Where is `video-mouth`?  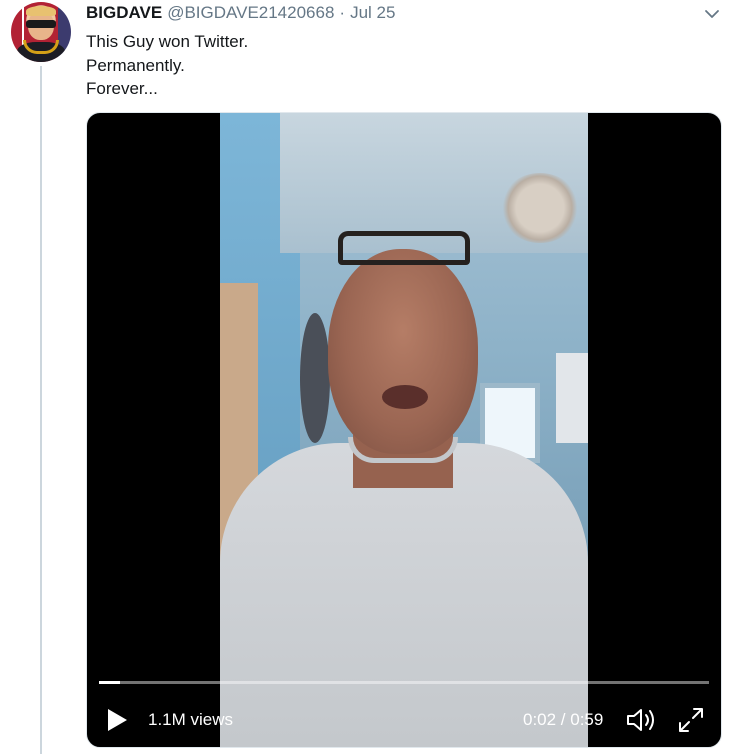 video-mouth is located at coordinates (405, 397).